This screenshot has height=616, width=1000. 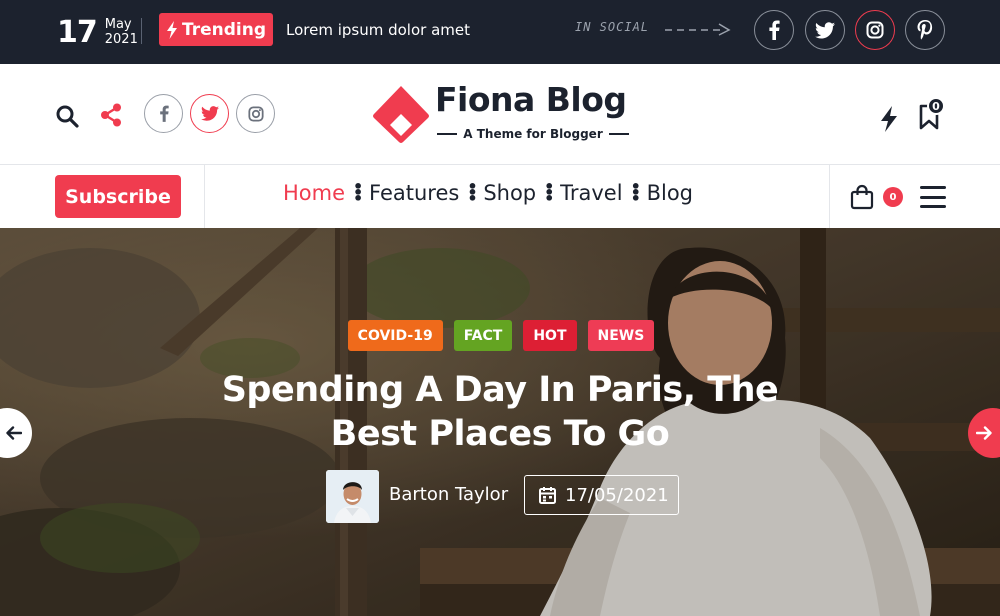 I want to click on avatar-image, so click(x=352, y=496).